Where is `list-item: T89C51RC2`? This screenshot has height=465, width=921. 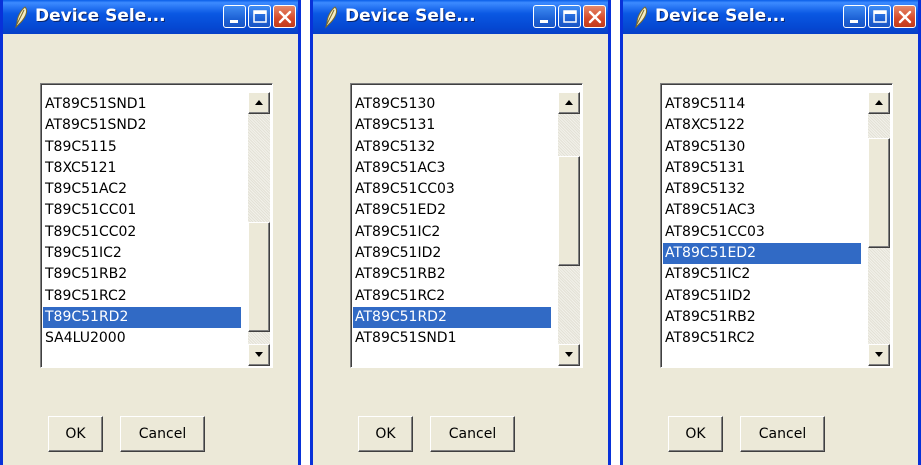
list-item: T89C51RC2 is located at coordinates (142, 296).